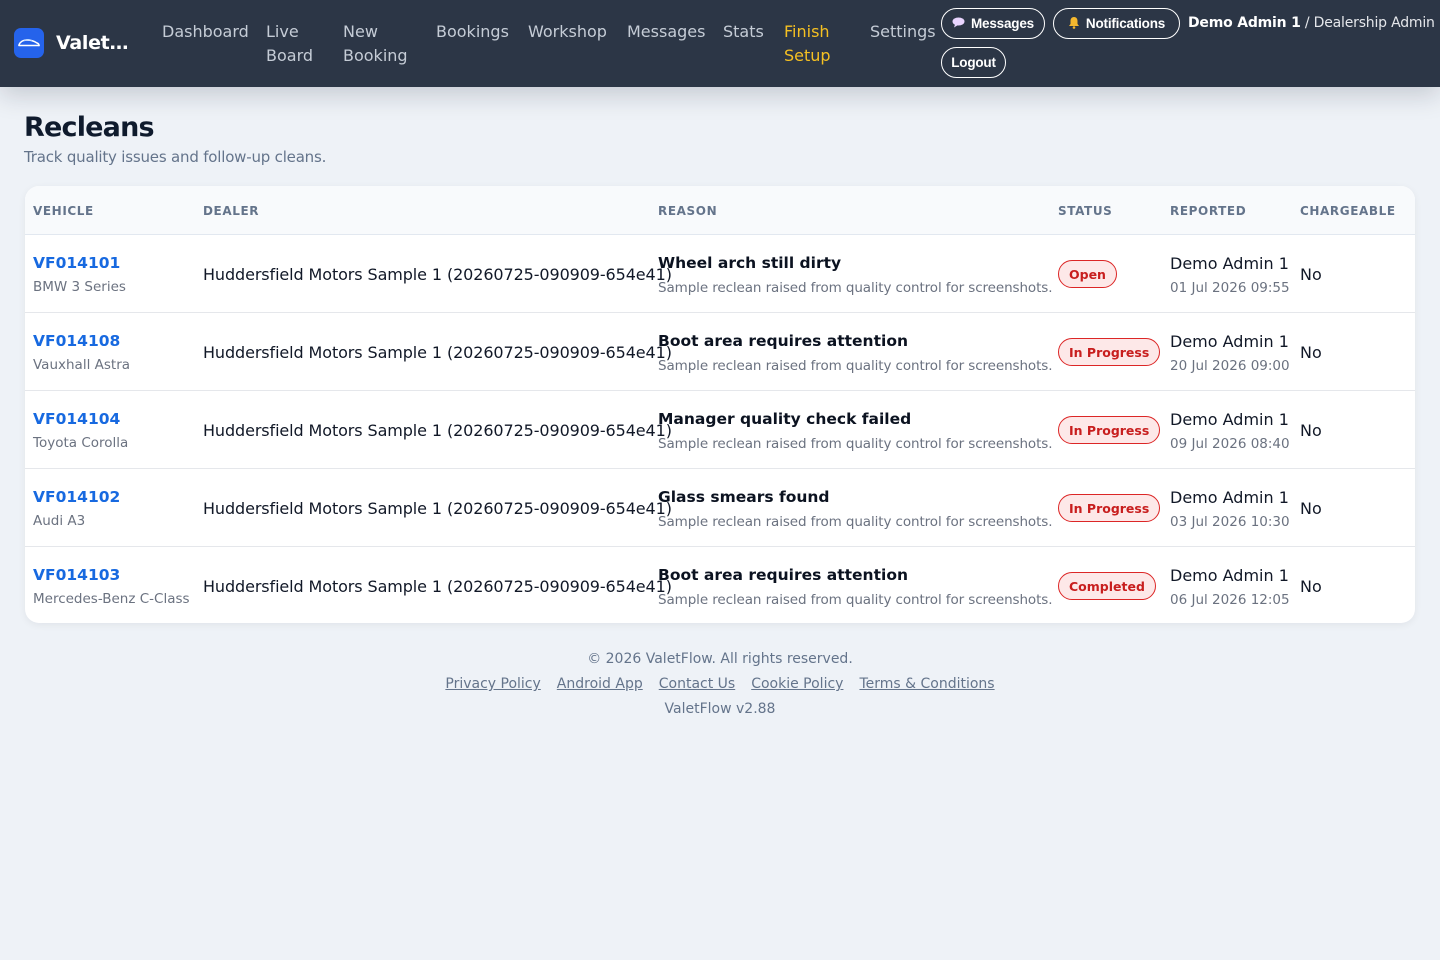 Image resolution: width=1440 pixels, height=960 pixels. I want to click on nav-dashboard: Dashboard, so click(205, 32).